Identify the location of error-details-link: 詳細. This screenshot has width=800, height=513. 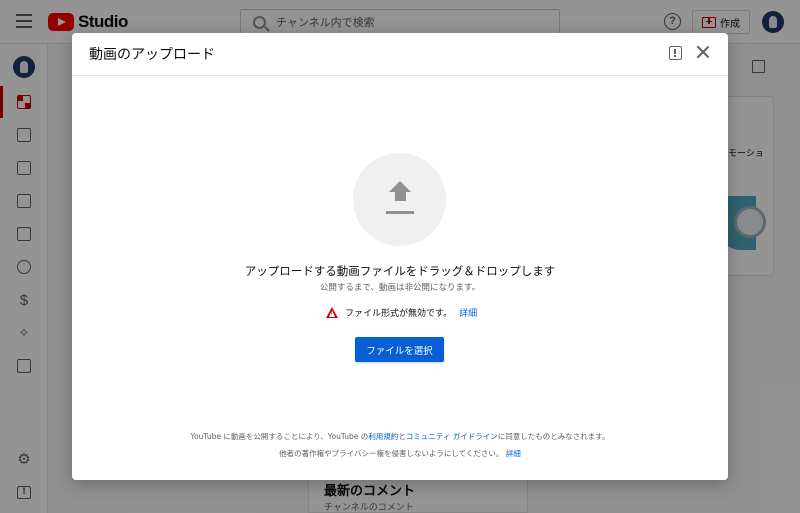
(468, 312).